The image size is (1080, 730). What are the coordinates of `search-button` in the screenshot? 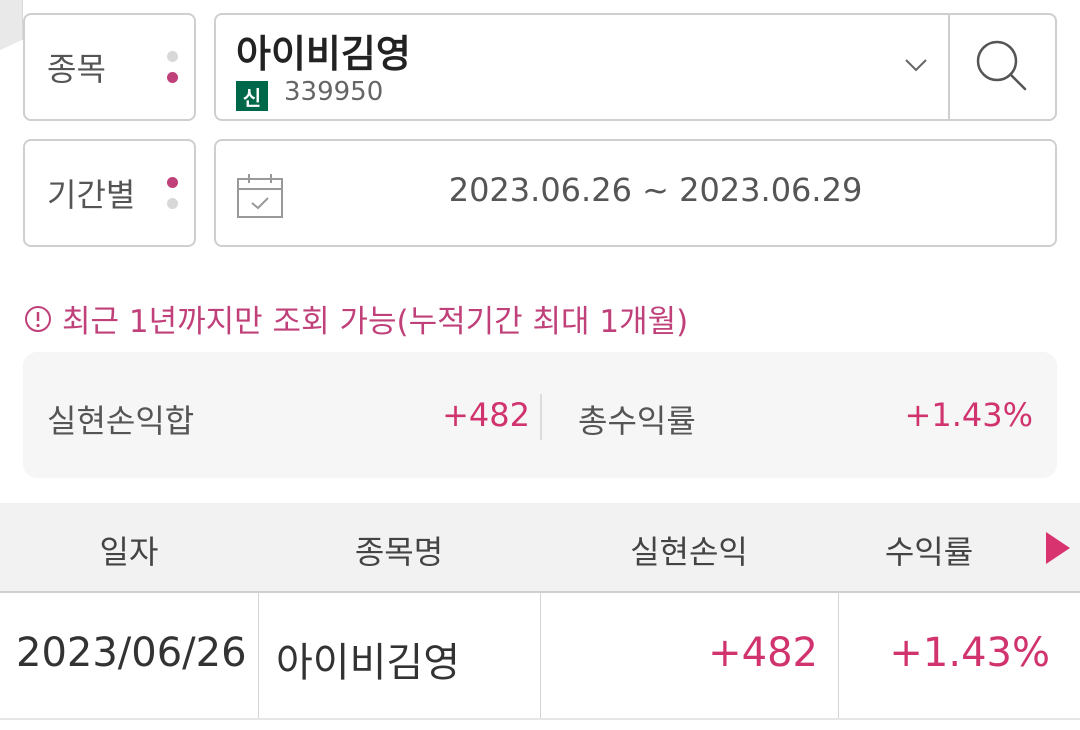 It's located at (1002, 67).